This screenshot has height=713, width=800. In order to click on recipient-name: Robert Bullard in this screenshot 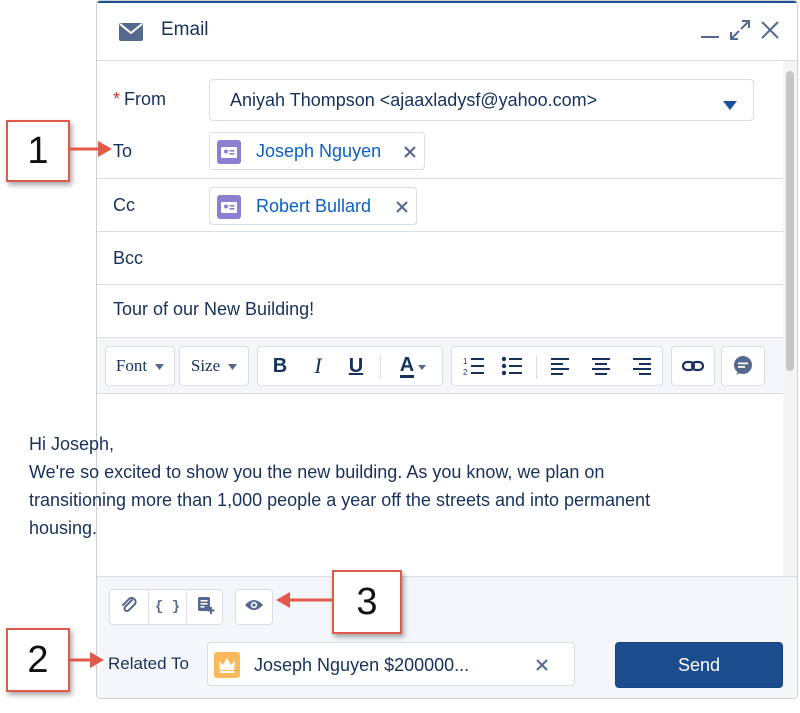, I will do `click(313, 206)`.